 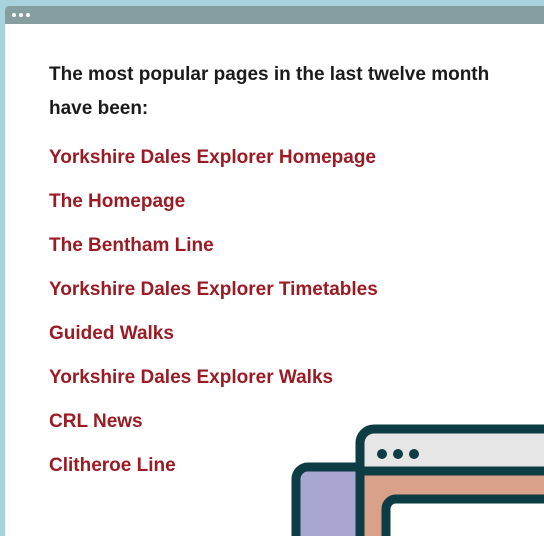 What do you see at coordinates (112, 465) in the screenshot?
I see `link-clitheroe-line: Clitheroe Line` at bounding box center [112, 465].